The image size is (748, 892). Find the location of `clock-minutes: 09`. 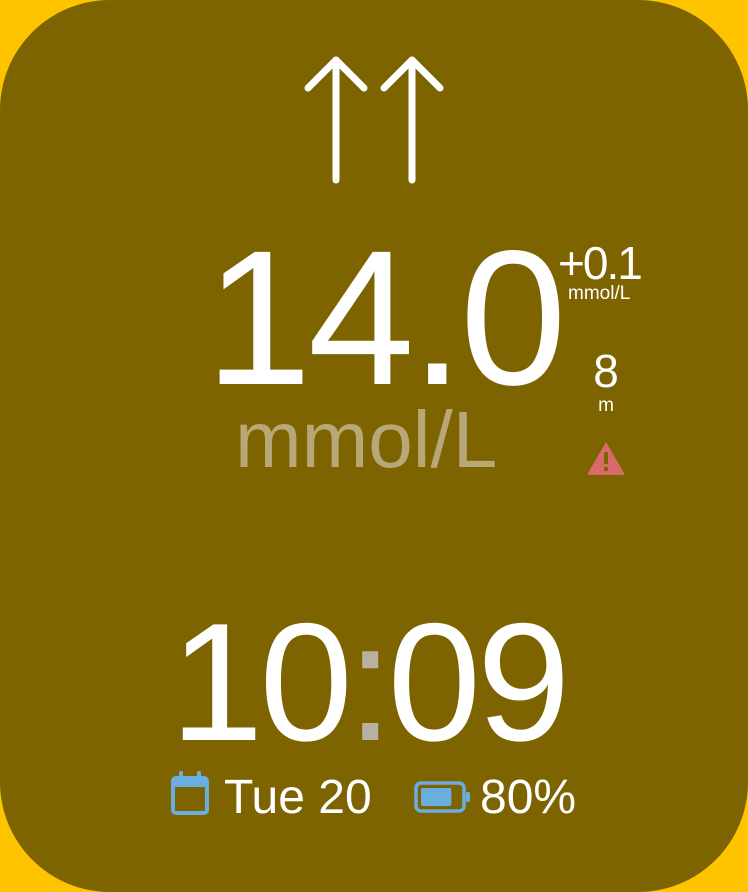

clock-minutes: 09 is located at coordinates (479, 682).